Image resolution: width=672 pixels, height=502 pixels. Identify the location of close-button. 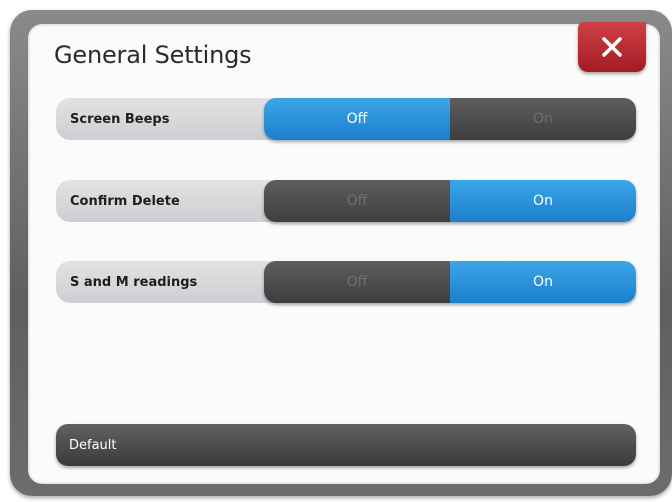
(612, 47).